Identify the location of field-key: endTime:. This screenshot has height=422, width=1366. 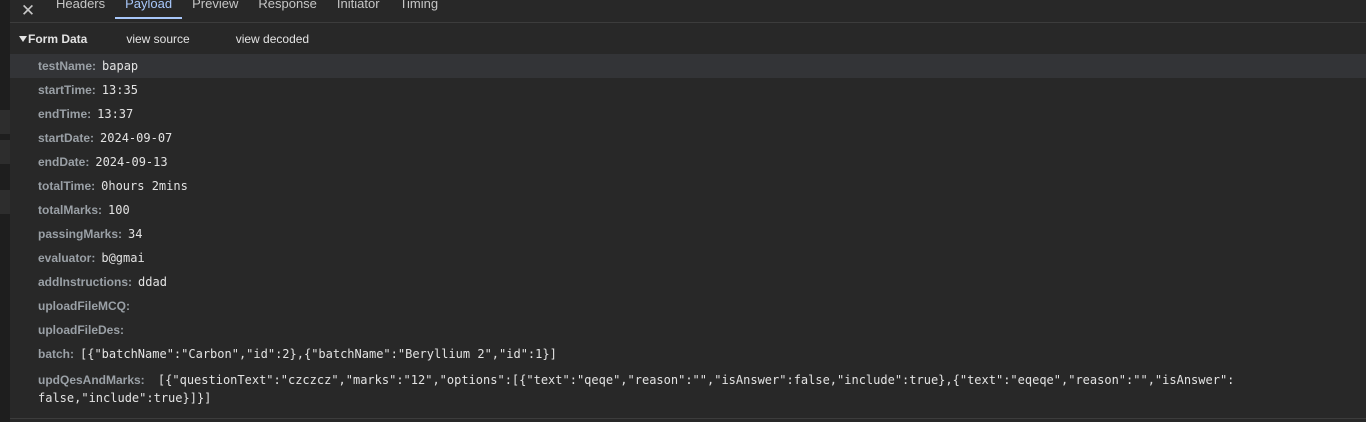
(65, 114).